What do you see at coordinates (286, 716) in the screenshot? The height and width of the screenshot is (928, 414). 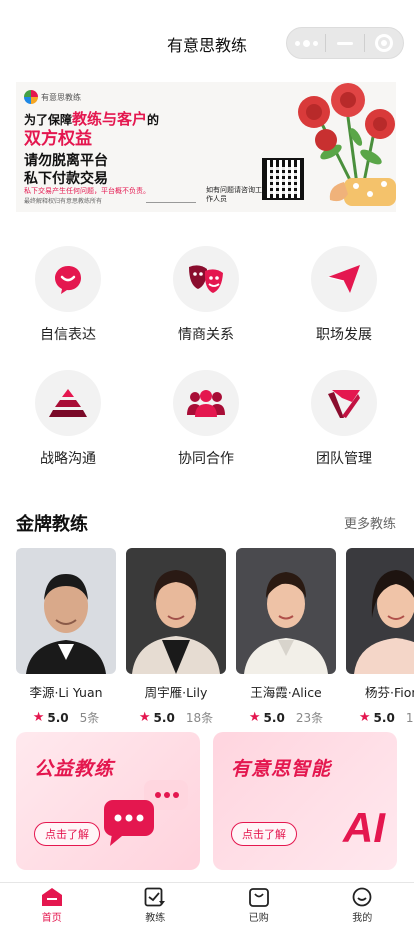 I see `coach-rating: ★ 5.0 23条` at bounding box center [286, 716].